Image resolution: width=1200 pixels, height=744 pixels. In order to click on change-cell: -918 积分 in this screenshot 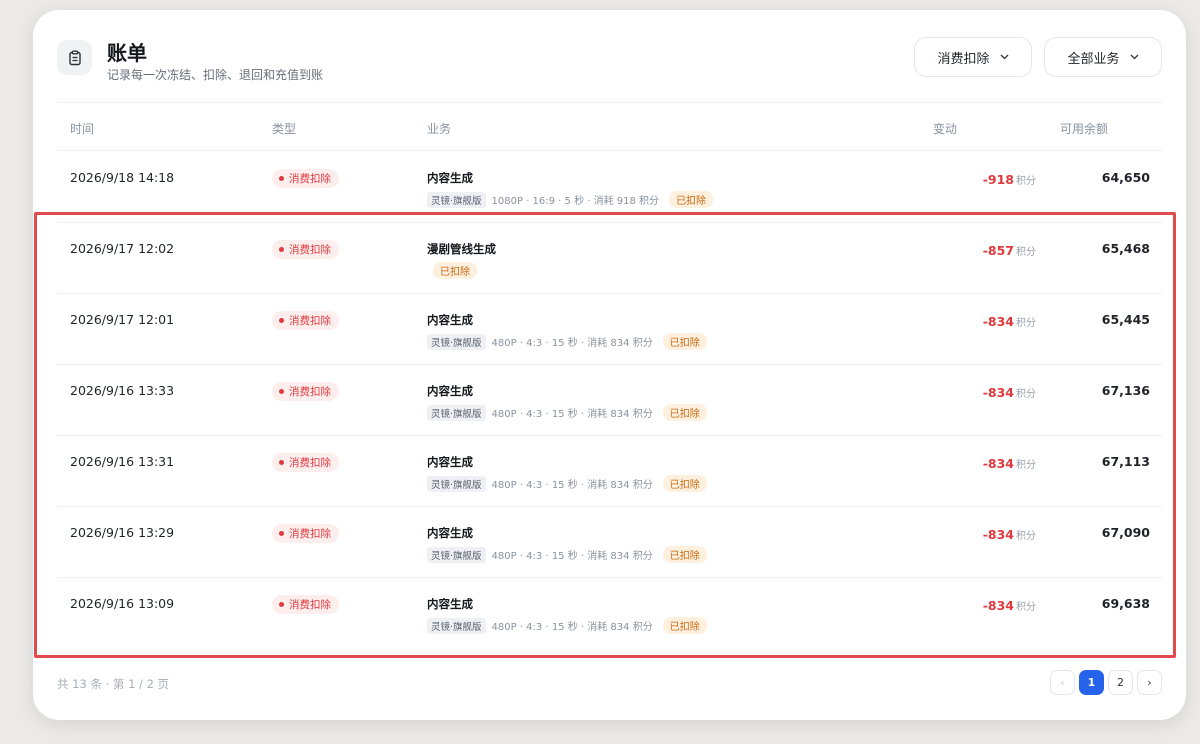, I will do `click(1009, 178)`.